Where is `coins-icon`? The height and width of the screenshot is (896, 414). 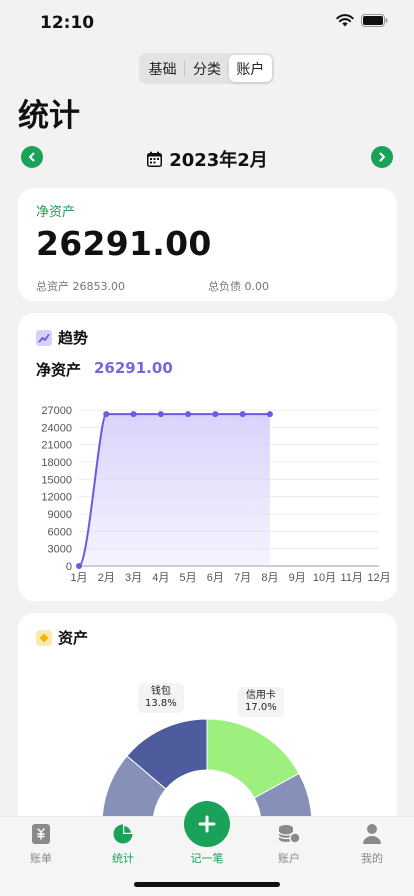
coins-icon is located at coordinates (289, 834).